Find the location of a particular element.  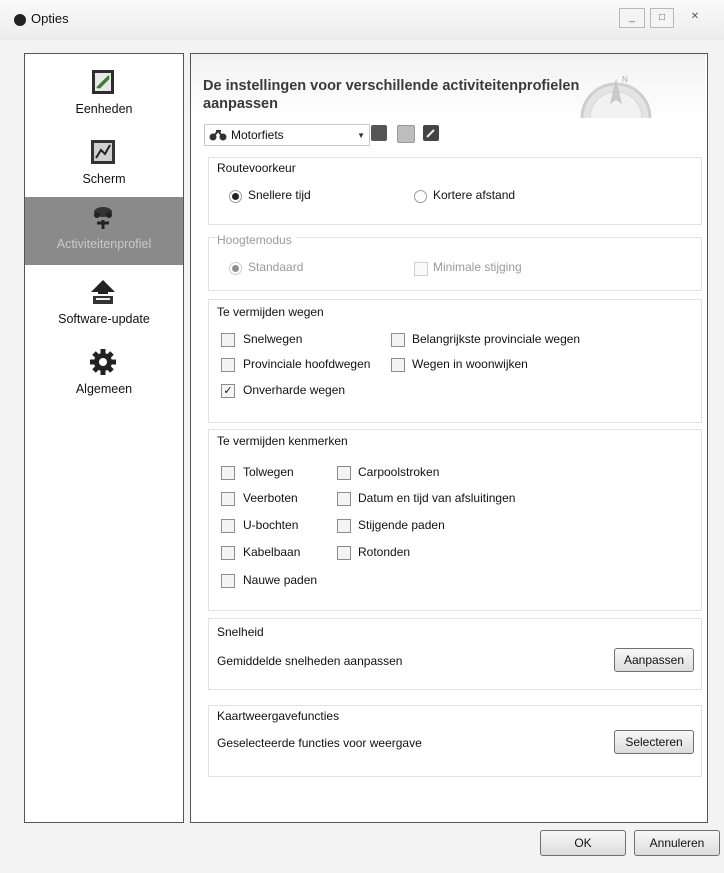

sidebar-item-label: Algemeen is located at coordinates (104, 389).